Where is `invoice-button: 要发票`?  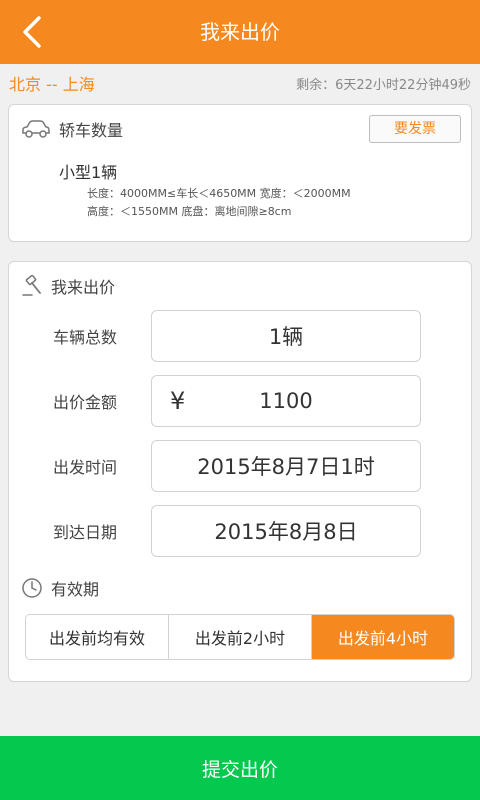
invoice-button: 要发票 is located at coordinates (415, 129).